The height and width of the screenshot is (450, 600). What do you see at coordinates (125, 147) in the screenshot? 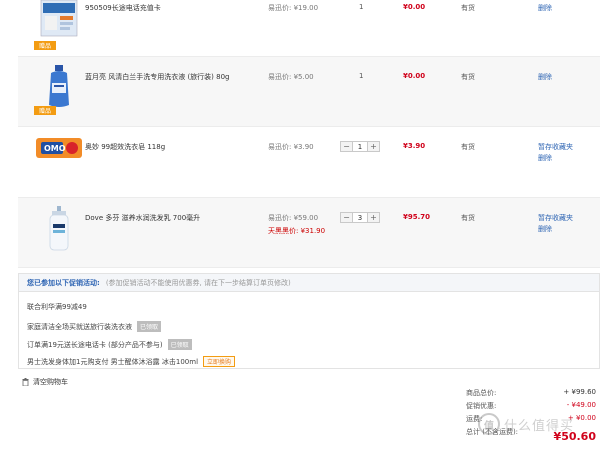
I see `product-name-link: 奥妙 99超效洗衣皂 118g` at bounding box center [125, 147].